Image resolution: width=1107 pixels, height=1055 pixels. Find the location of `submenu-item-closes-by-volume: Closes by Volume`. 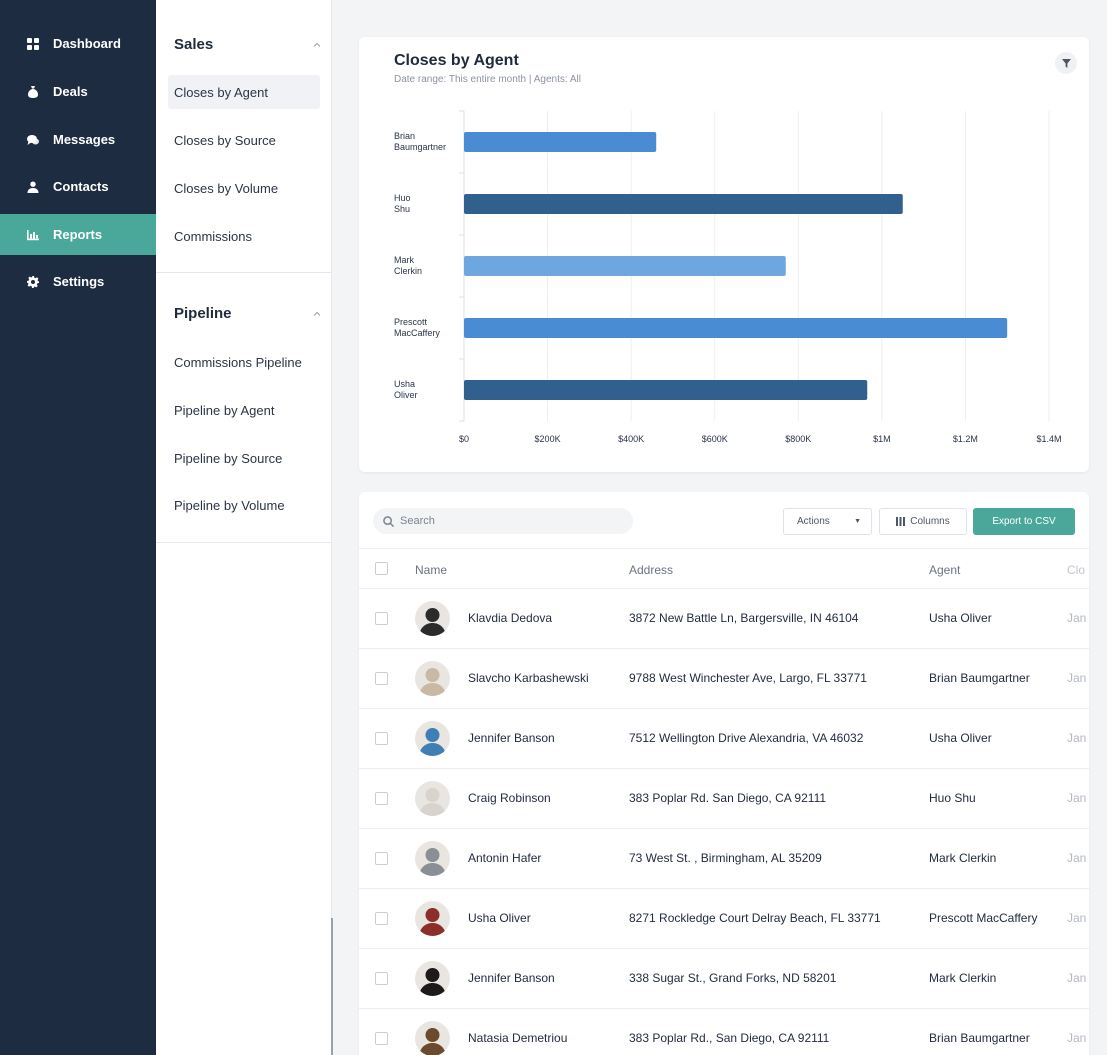

submenu-item-closes-by-volume: Closes by Volume is located at coordinates (244, 188).